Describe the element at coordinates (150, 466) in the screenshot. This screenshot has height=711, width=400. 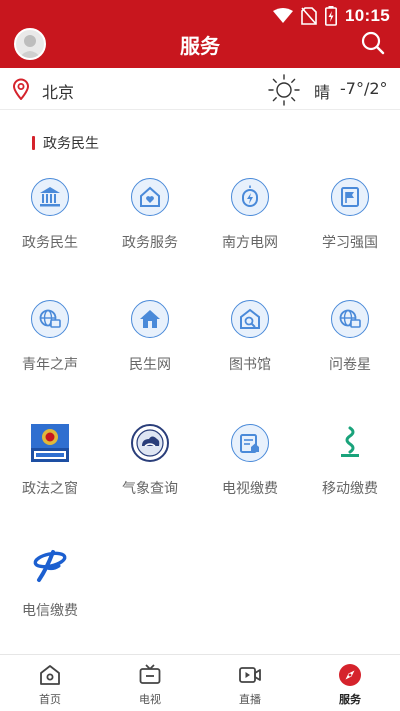
I see `service-item: 气象查询` at that location.